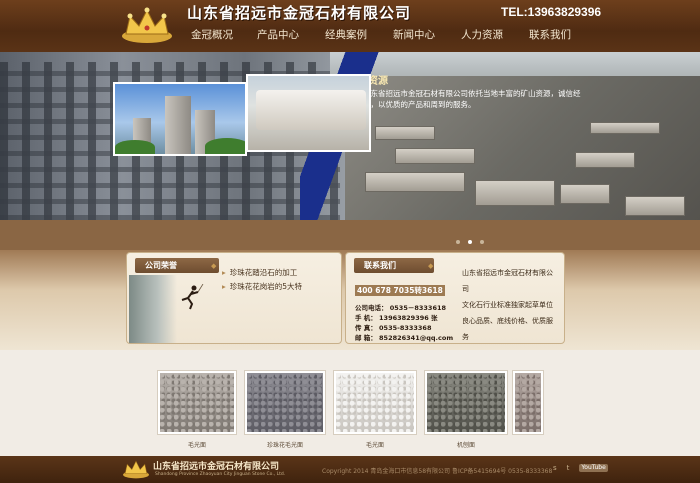 Image resolution: width=700 pixels, height=483 pixels. Describe the element at coordinates (262, 287) in the screenshot. I see `news-item: 珍珠花花岗岩的5大特` at that location.